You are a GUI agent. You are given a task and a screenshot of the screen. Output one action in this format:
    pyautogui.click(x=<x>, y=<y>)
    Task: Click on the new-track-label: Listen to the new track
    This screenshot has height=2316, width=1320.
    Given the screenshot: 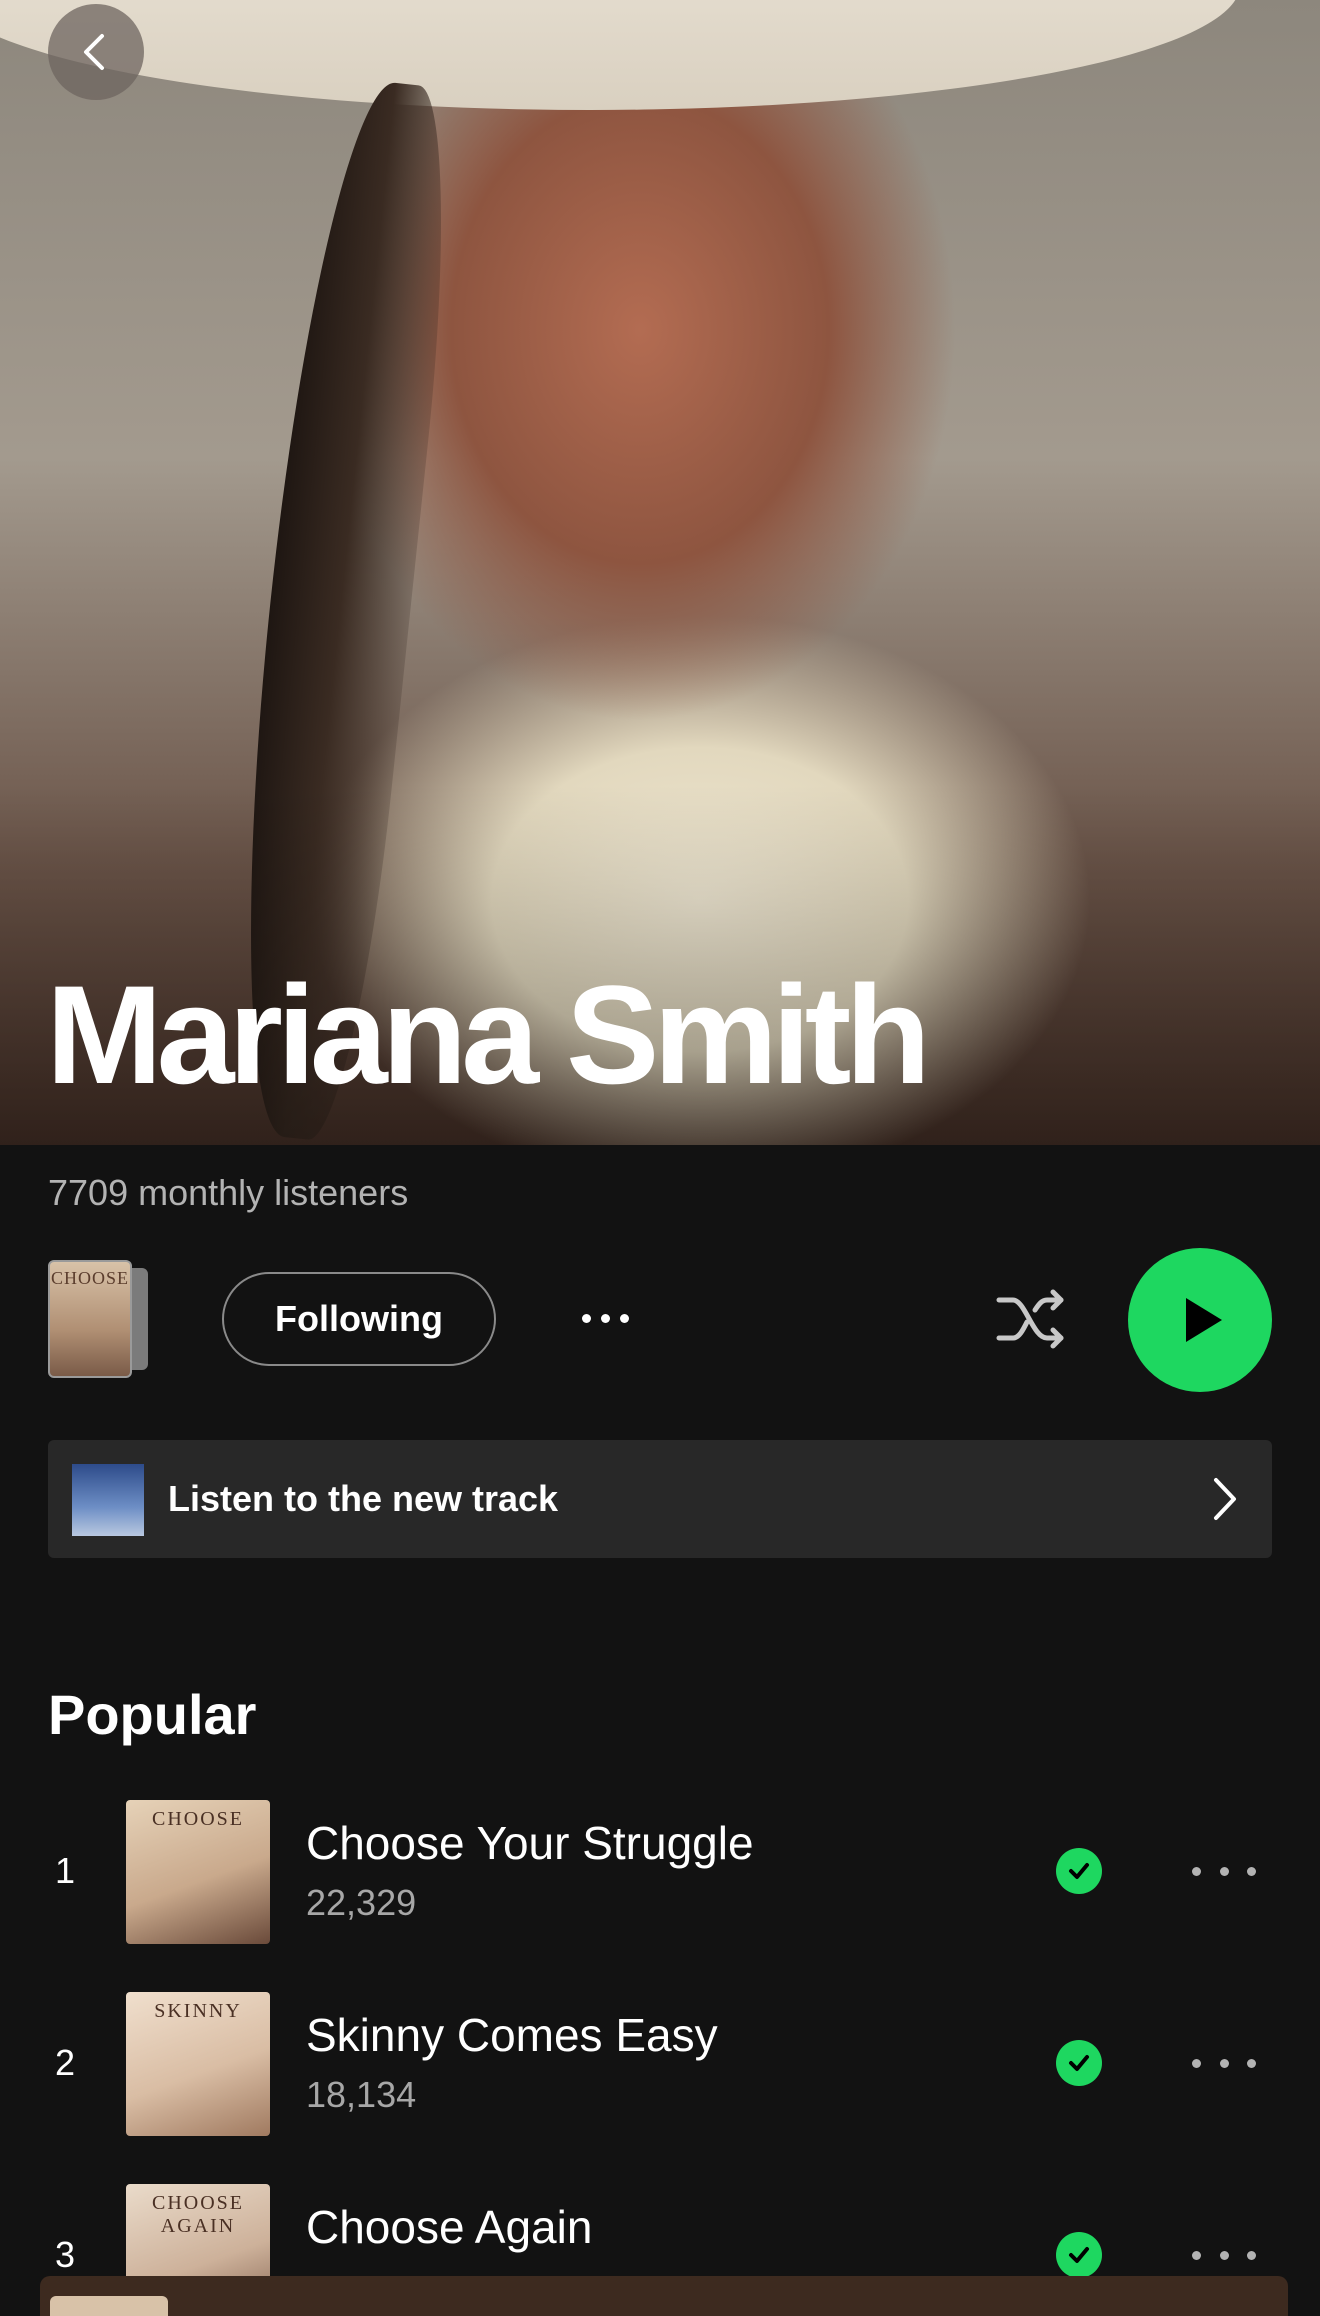 What is the action you would take?
    pyautogui.click(x=363, y=1498)
    